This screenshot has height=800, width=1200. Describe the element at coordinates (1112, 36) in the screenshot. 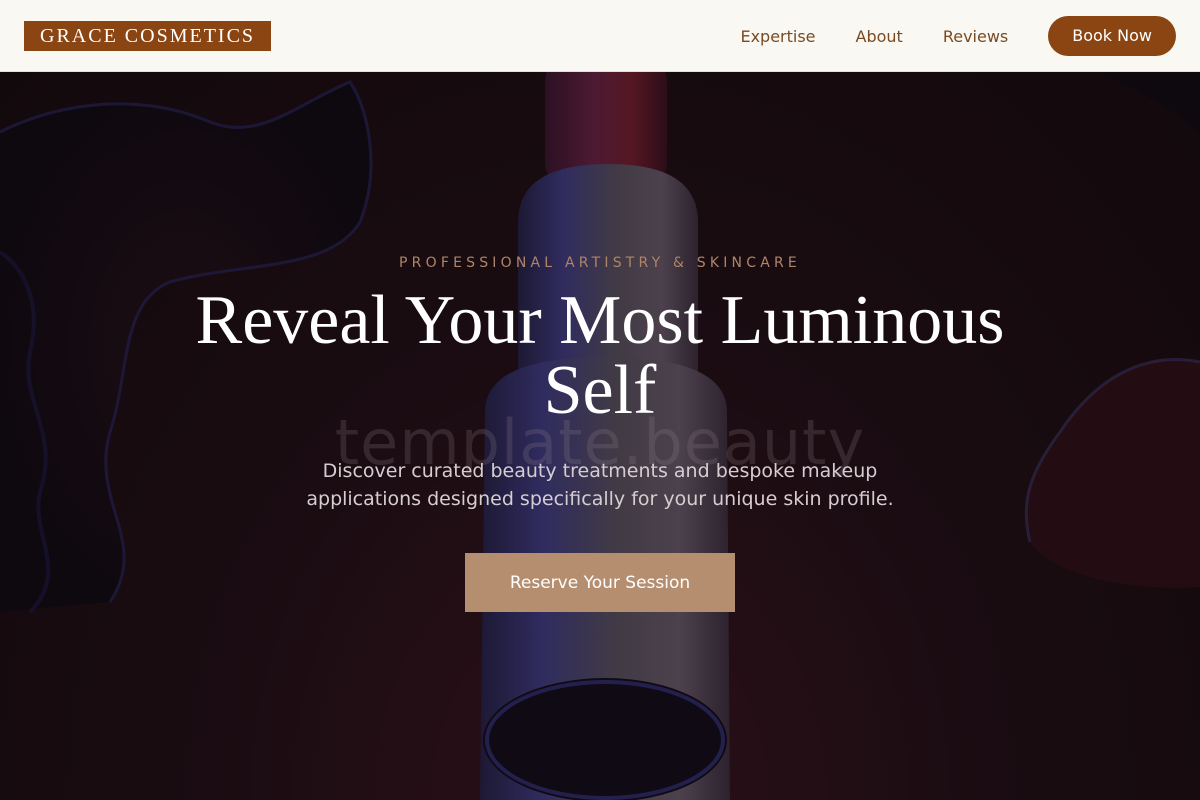

I see `book-now-button: Book Now` at that location.